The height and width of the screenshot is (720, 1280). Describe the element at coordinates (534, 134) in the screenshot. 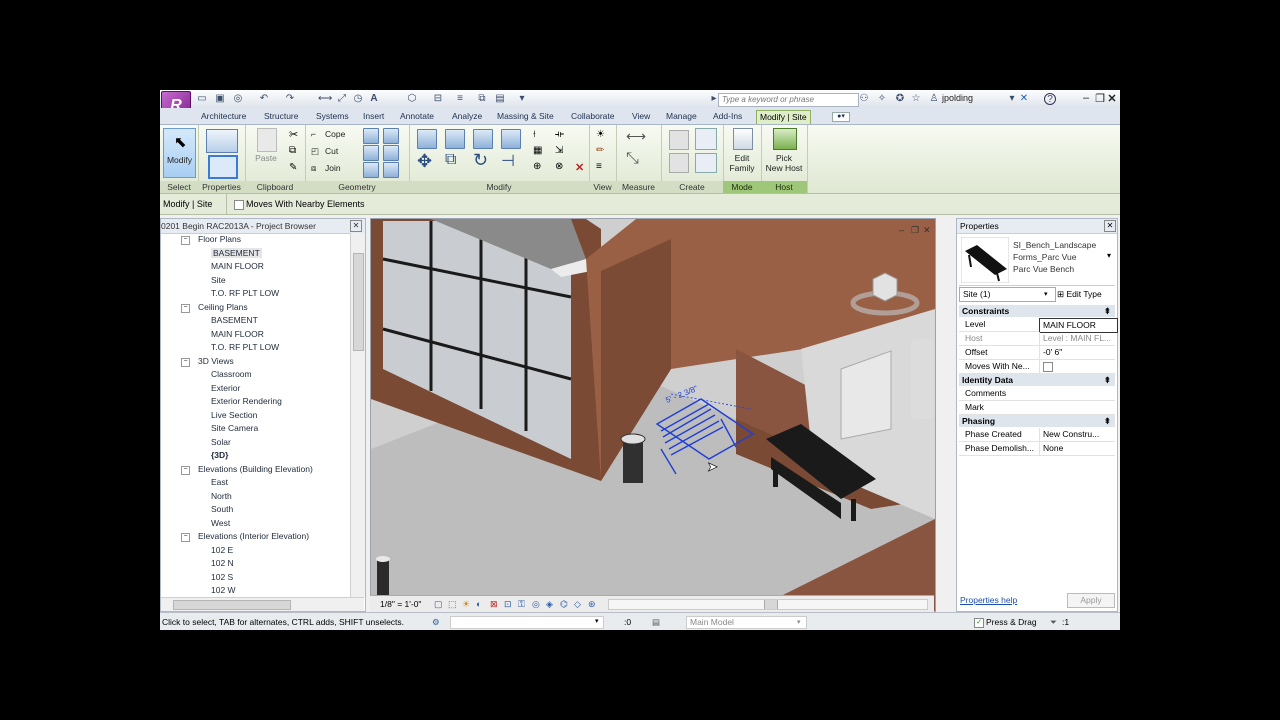

I see `split-icon: ⟊` at that location.